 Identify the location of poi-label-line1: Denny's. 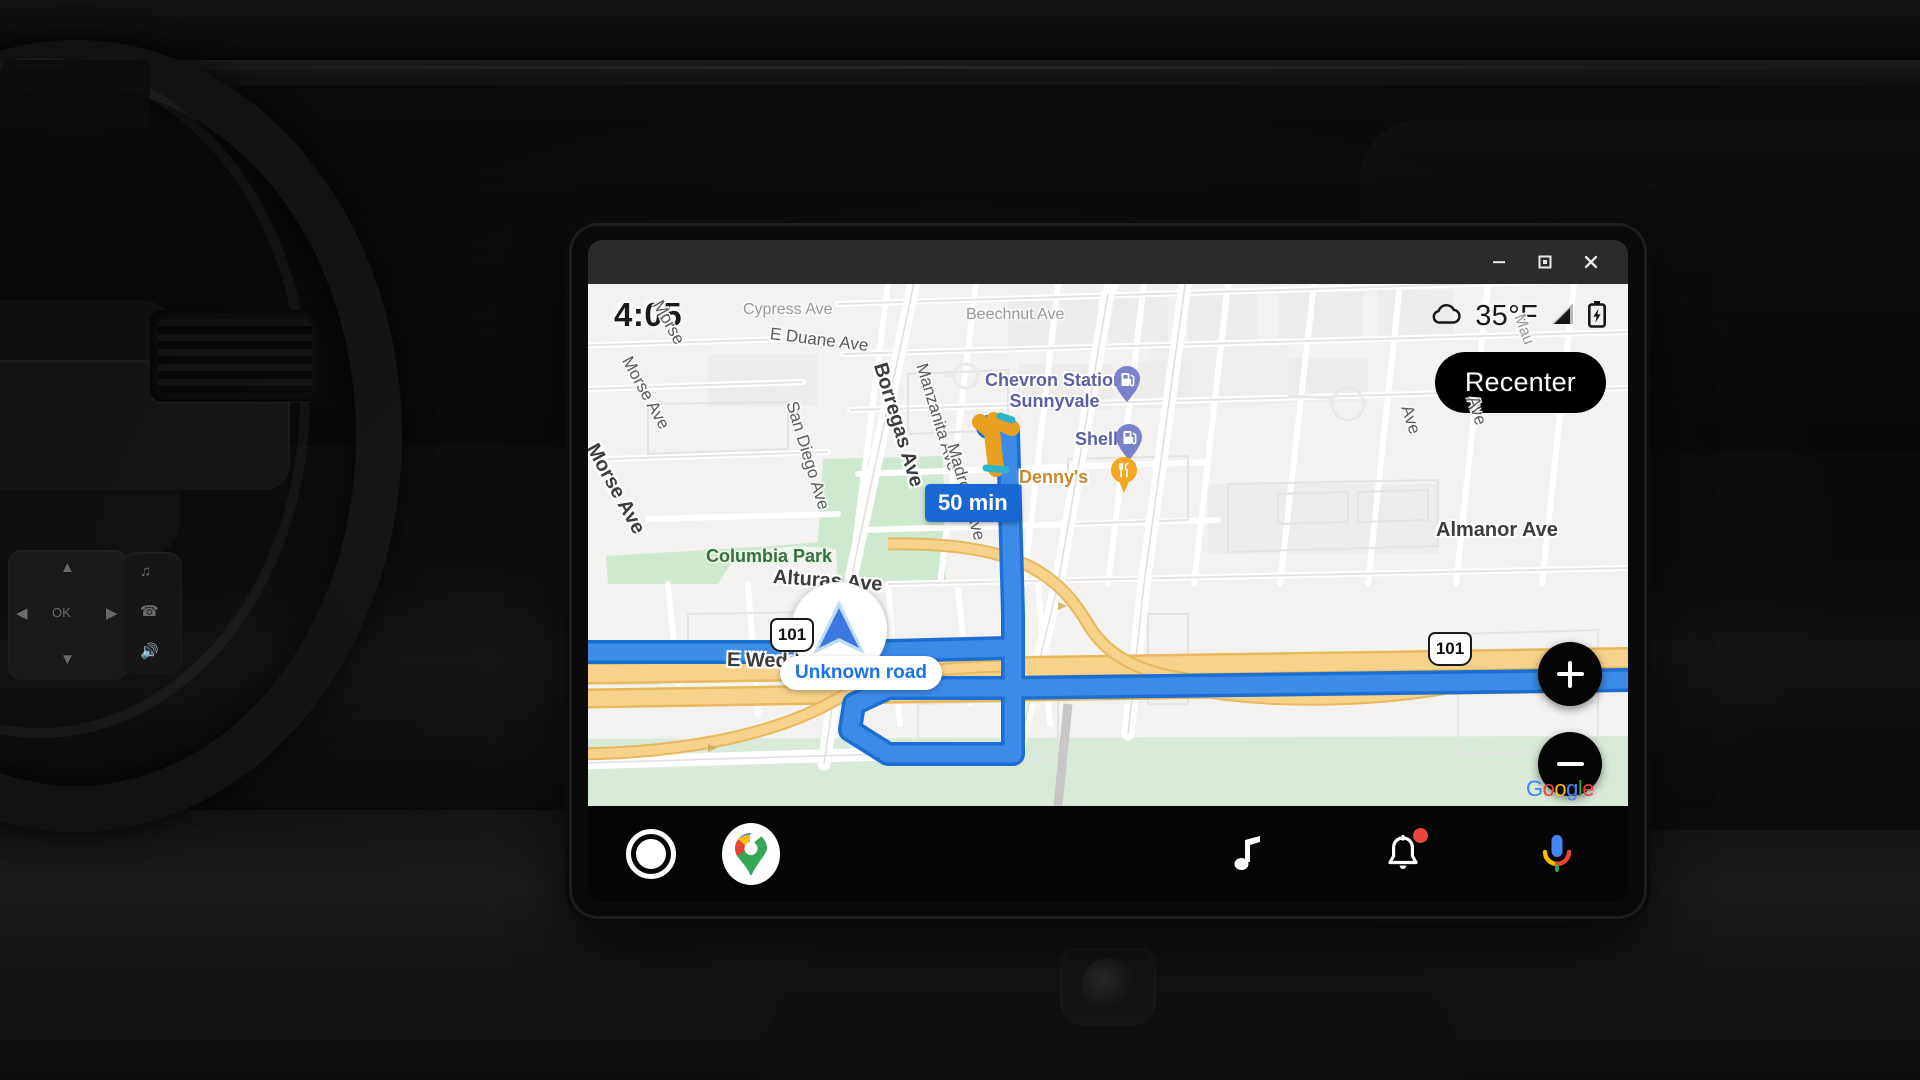
(1054, 477).